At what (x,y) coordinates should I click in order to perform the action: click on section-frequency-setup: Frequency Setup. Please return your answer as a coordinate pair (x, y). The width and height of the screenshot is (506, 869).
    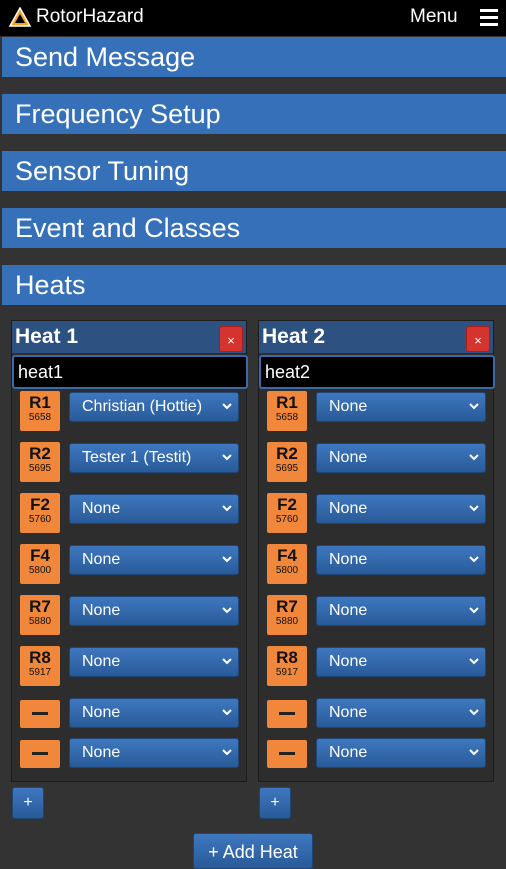
    Looking at the image, I should click on (254, 114).